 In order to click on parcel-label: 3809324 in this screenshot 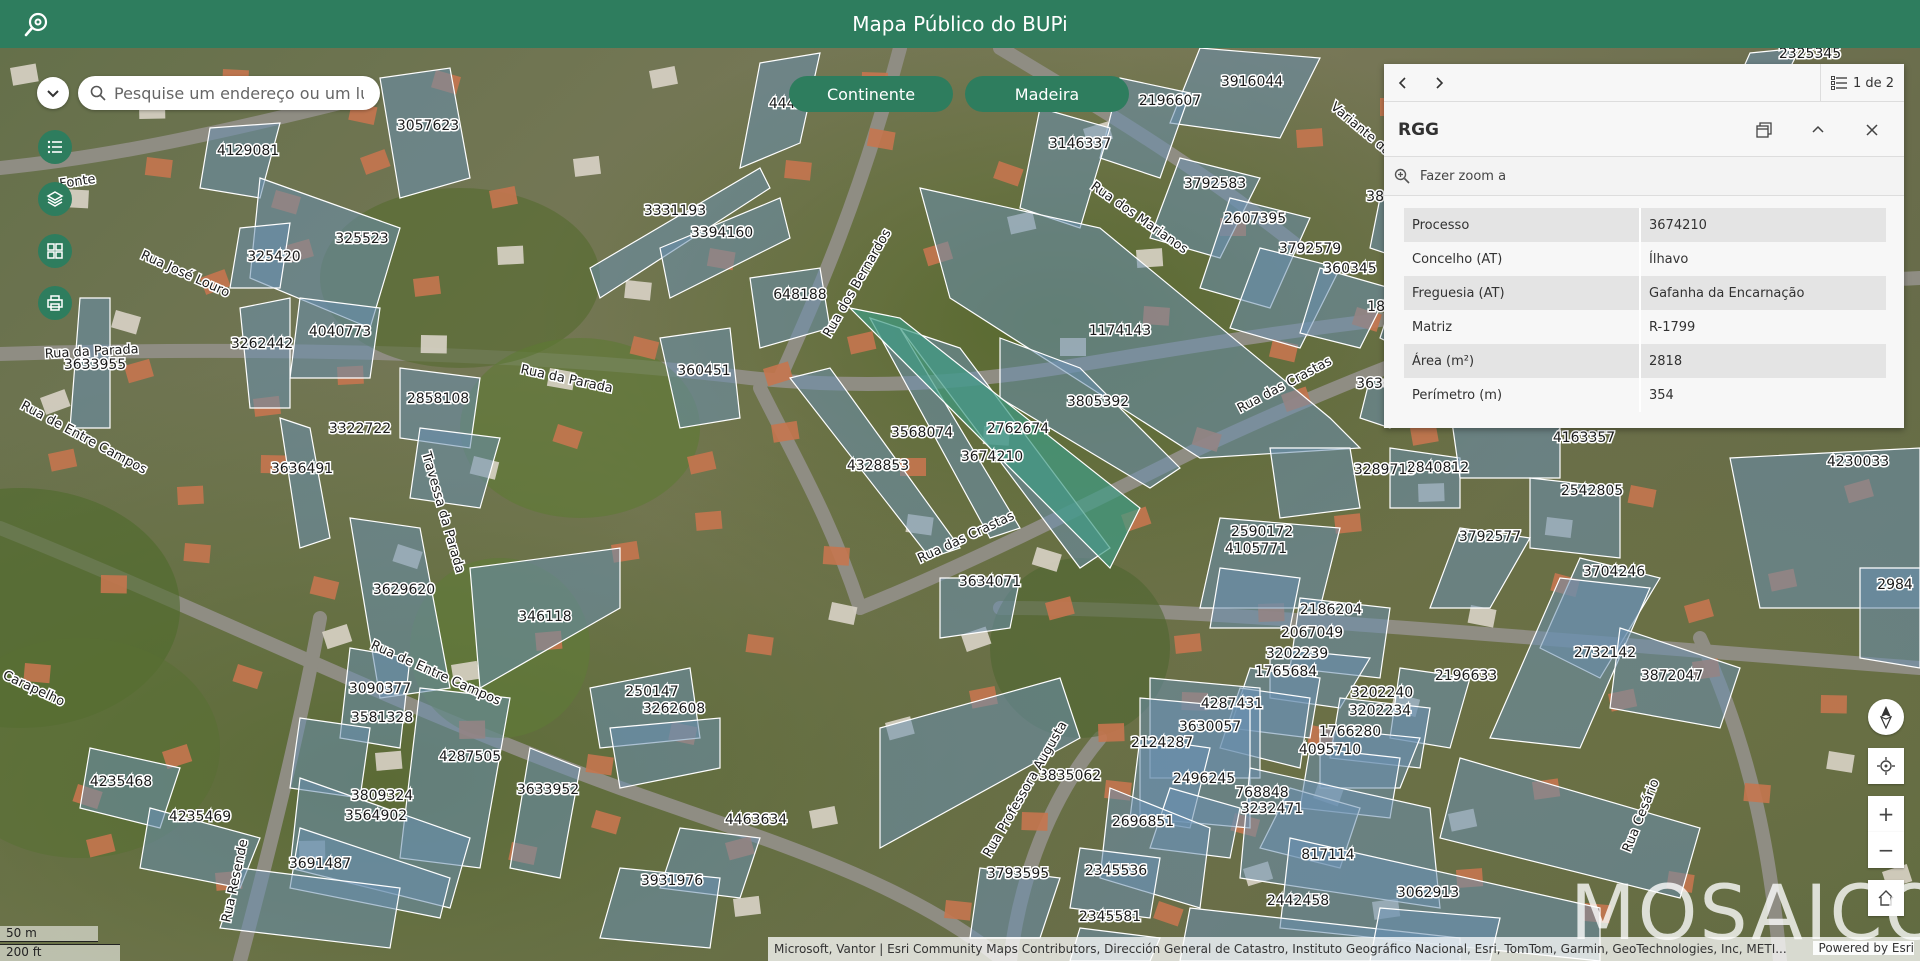, I will do `click(382, 796)`.